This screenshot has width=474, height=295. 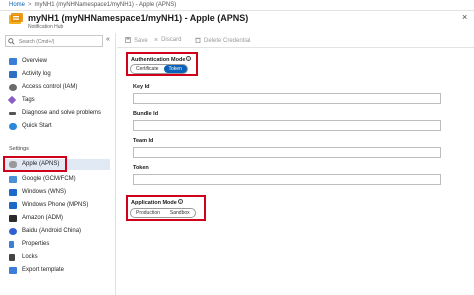 What do you see at coordinates (295, 40) in the screenshot?
I see `toolbar: Save × Discard Delete Credential` at bounding box center [295, 40].